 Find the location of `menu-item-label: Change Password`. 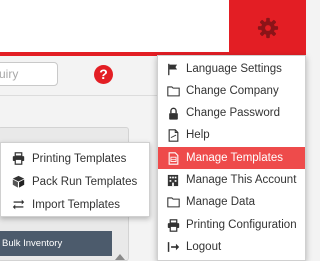

menu-item-label: Change Password is located at coordinates (233, 113).